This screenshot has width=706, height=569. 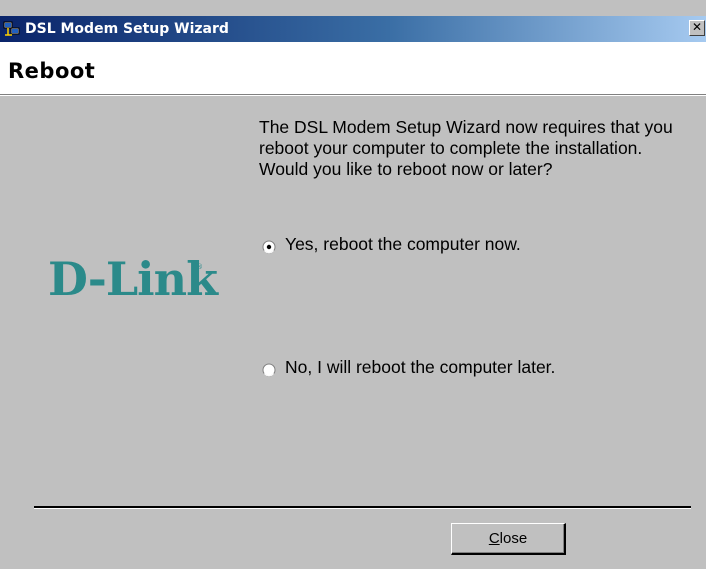 I want to click on network-computer-icon, so click(x=12, y=29).